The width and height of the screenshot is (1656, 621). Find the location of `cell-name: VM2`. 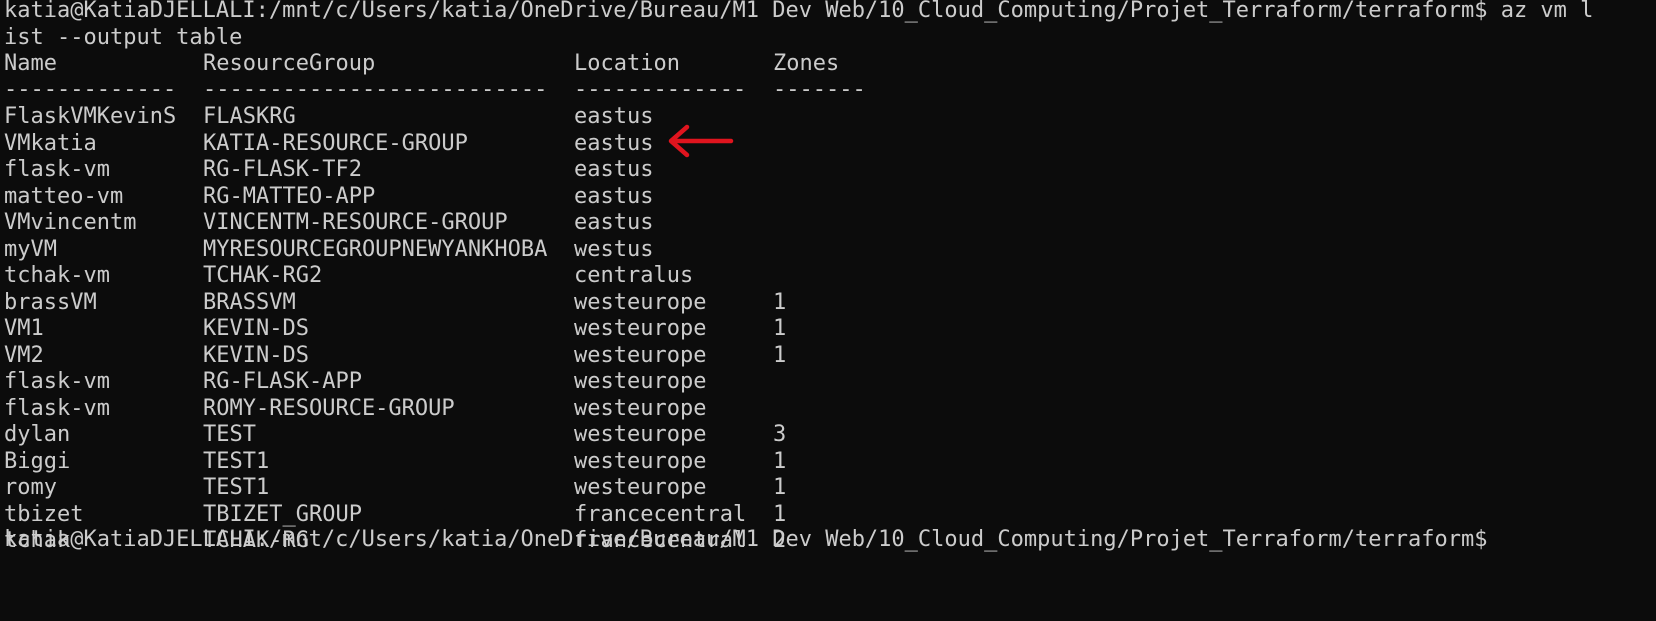

cell-name: VM2 is located at coordinates (24, 355).